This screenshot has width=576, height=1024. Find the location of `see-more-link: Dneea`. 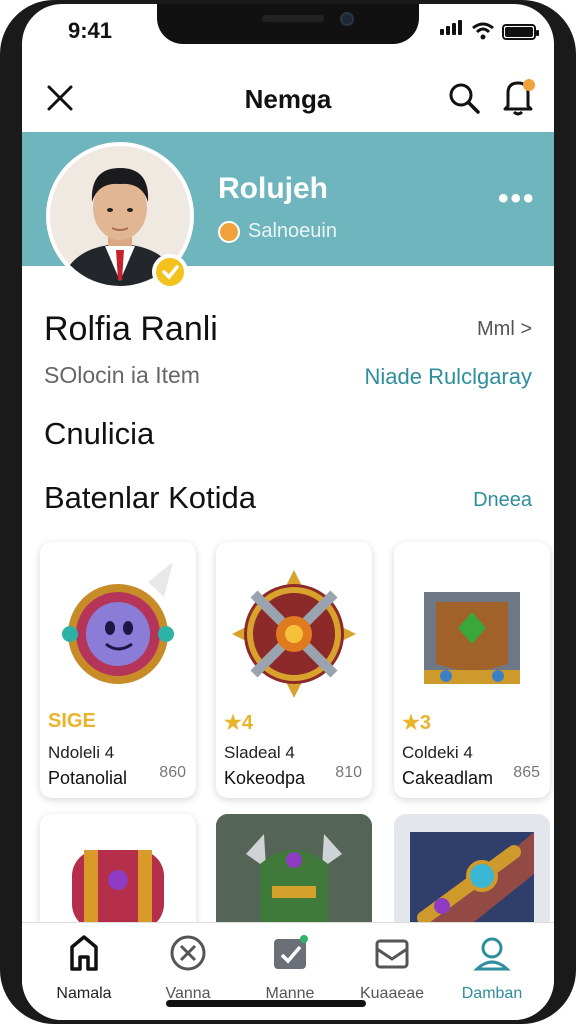

see-more-link: Dneea is located at coordinates (502, 500).